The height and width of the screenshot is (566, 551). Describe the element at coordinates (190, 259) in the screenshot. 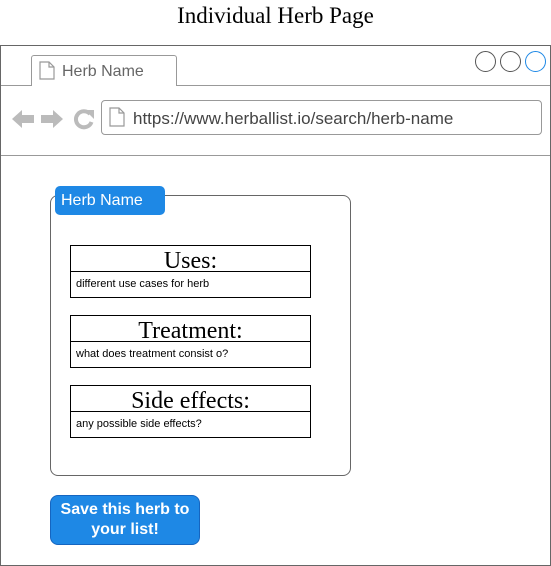

I see `section-heading: Uses:` at that location.